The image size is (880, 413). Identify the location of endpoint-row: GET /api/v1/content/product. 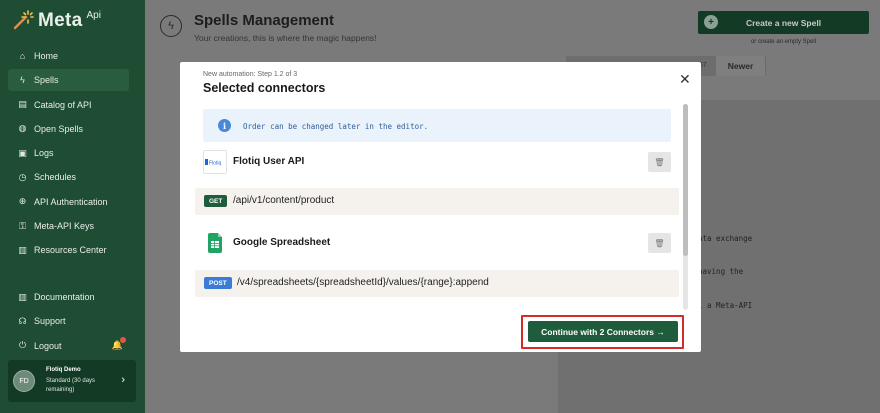
(437, 201).